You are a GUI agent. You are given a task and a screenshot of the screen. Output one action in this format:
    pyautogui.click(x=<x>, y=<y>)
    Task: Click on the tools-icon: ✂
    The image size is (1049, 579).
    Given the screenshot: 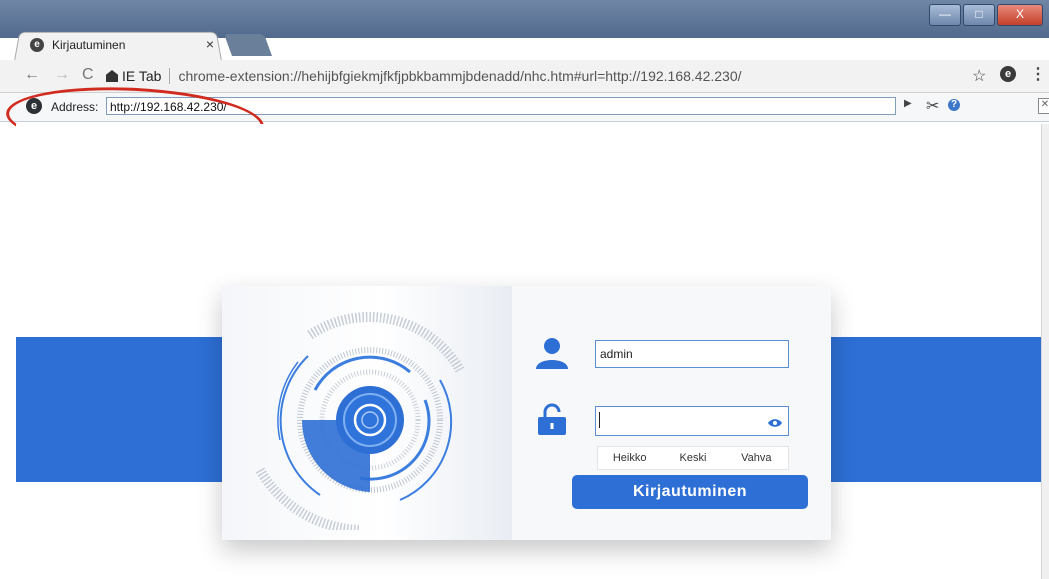 What is the action you would take?
    pyautogui.click(x=932, y=106)
    